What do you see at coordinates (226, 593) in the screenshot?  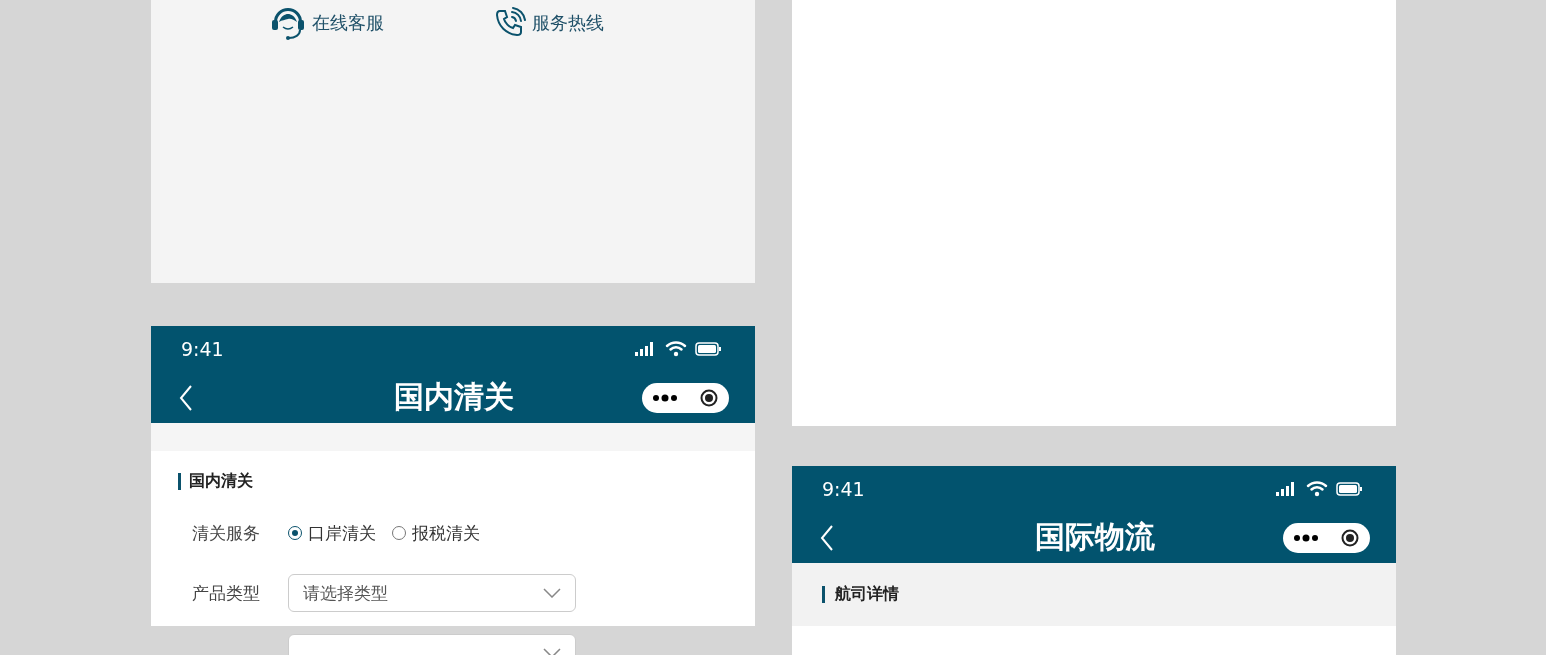 I see `field-label: 产品类型` at bounding box center [226, 593].